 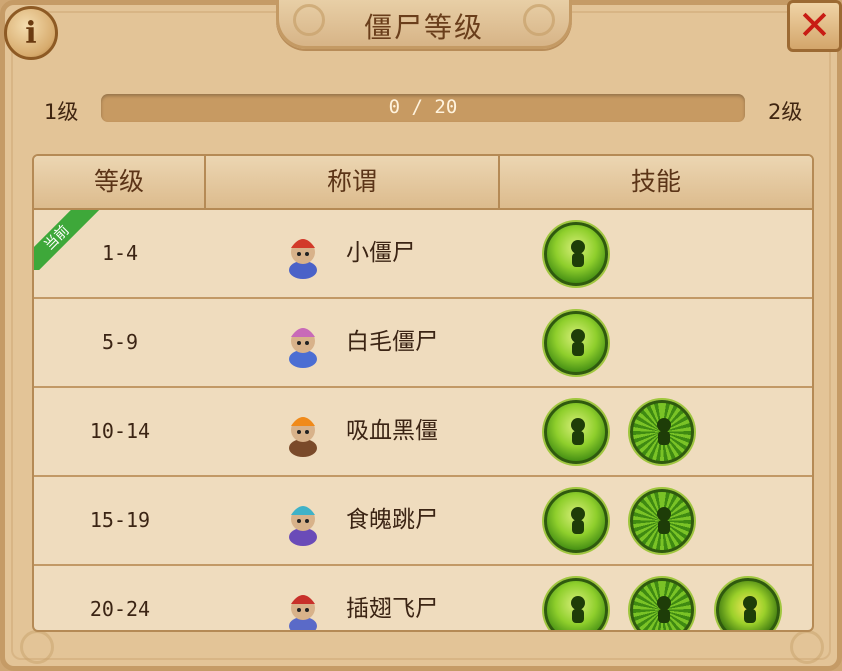 I want to click on close-button: ✕, so click(x=814, y=26).